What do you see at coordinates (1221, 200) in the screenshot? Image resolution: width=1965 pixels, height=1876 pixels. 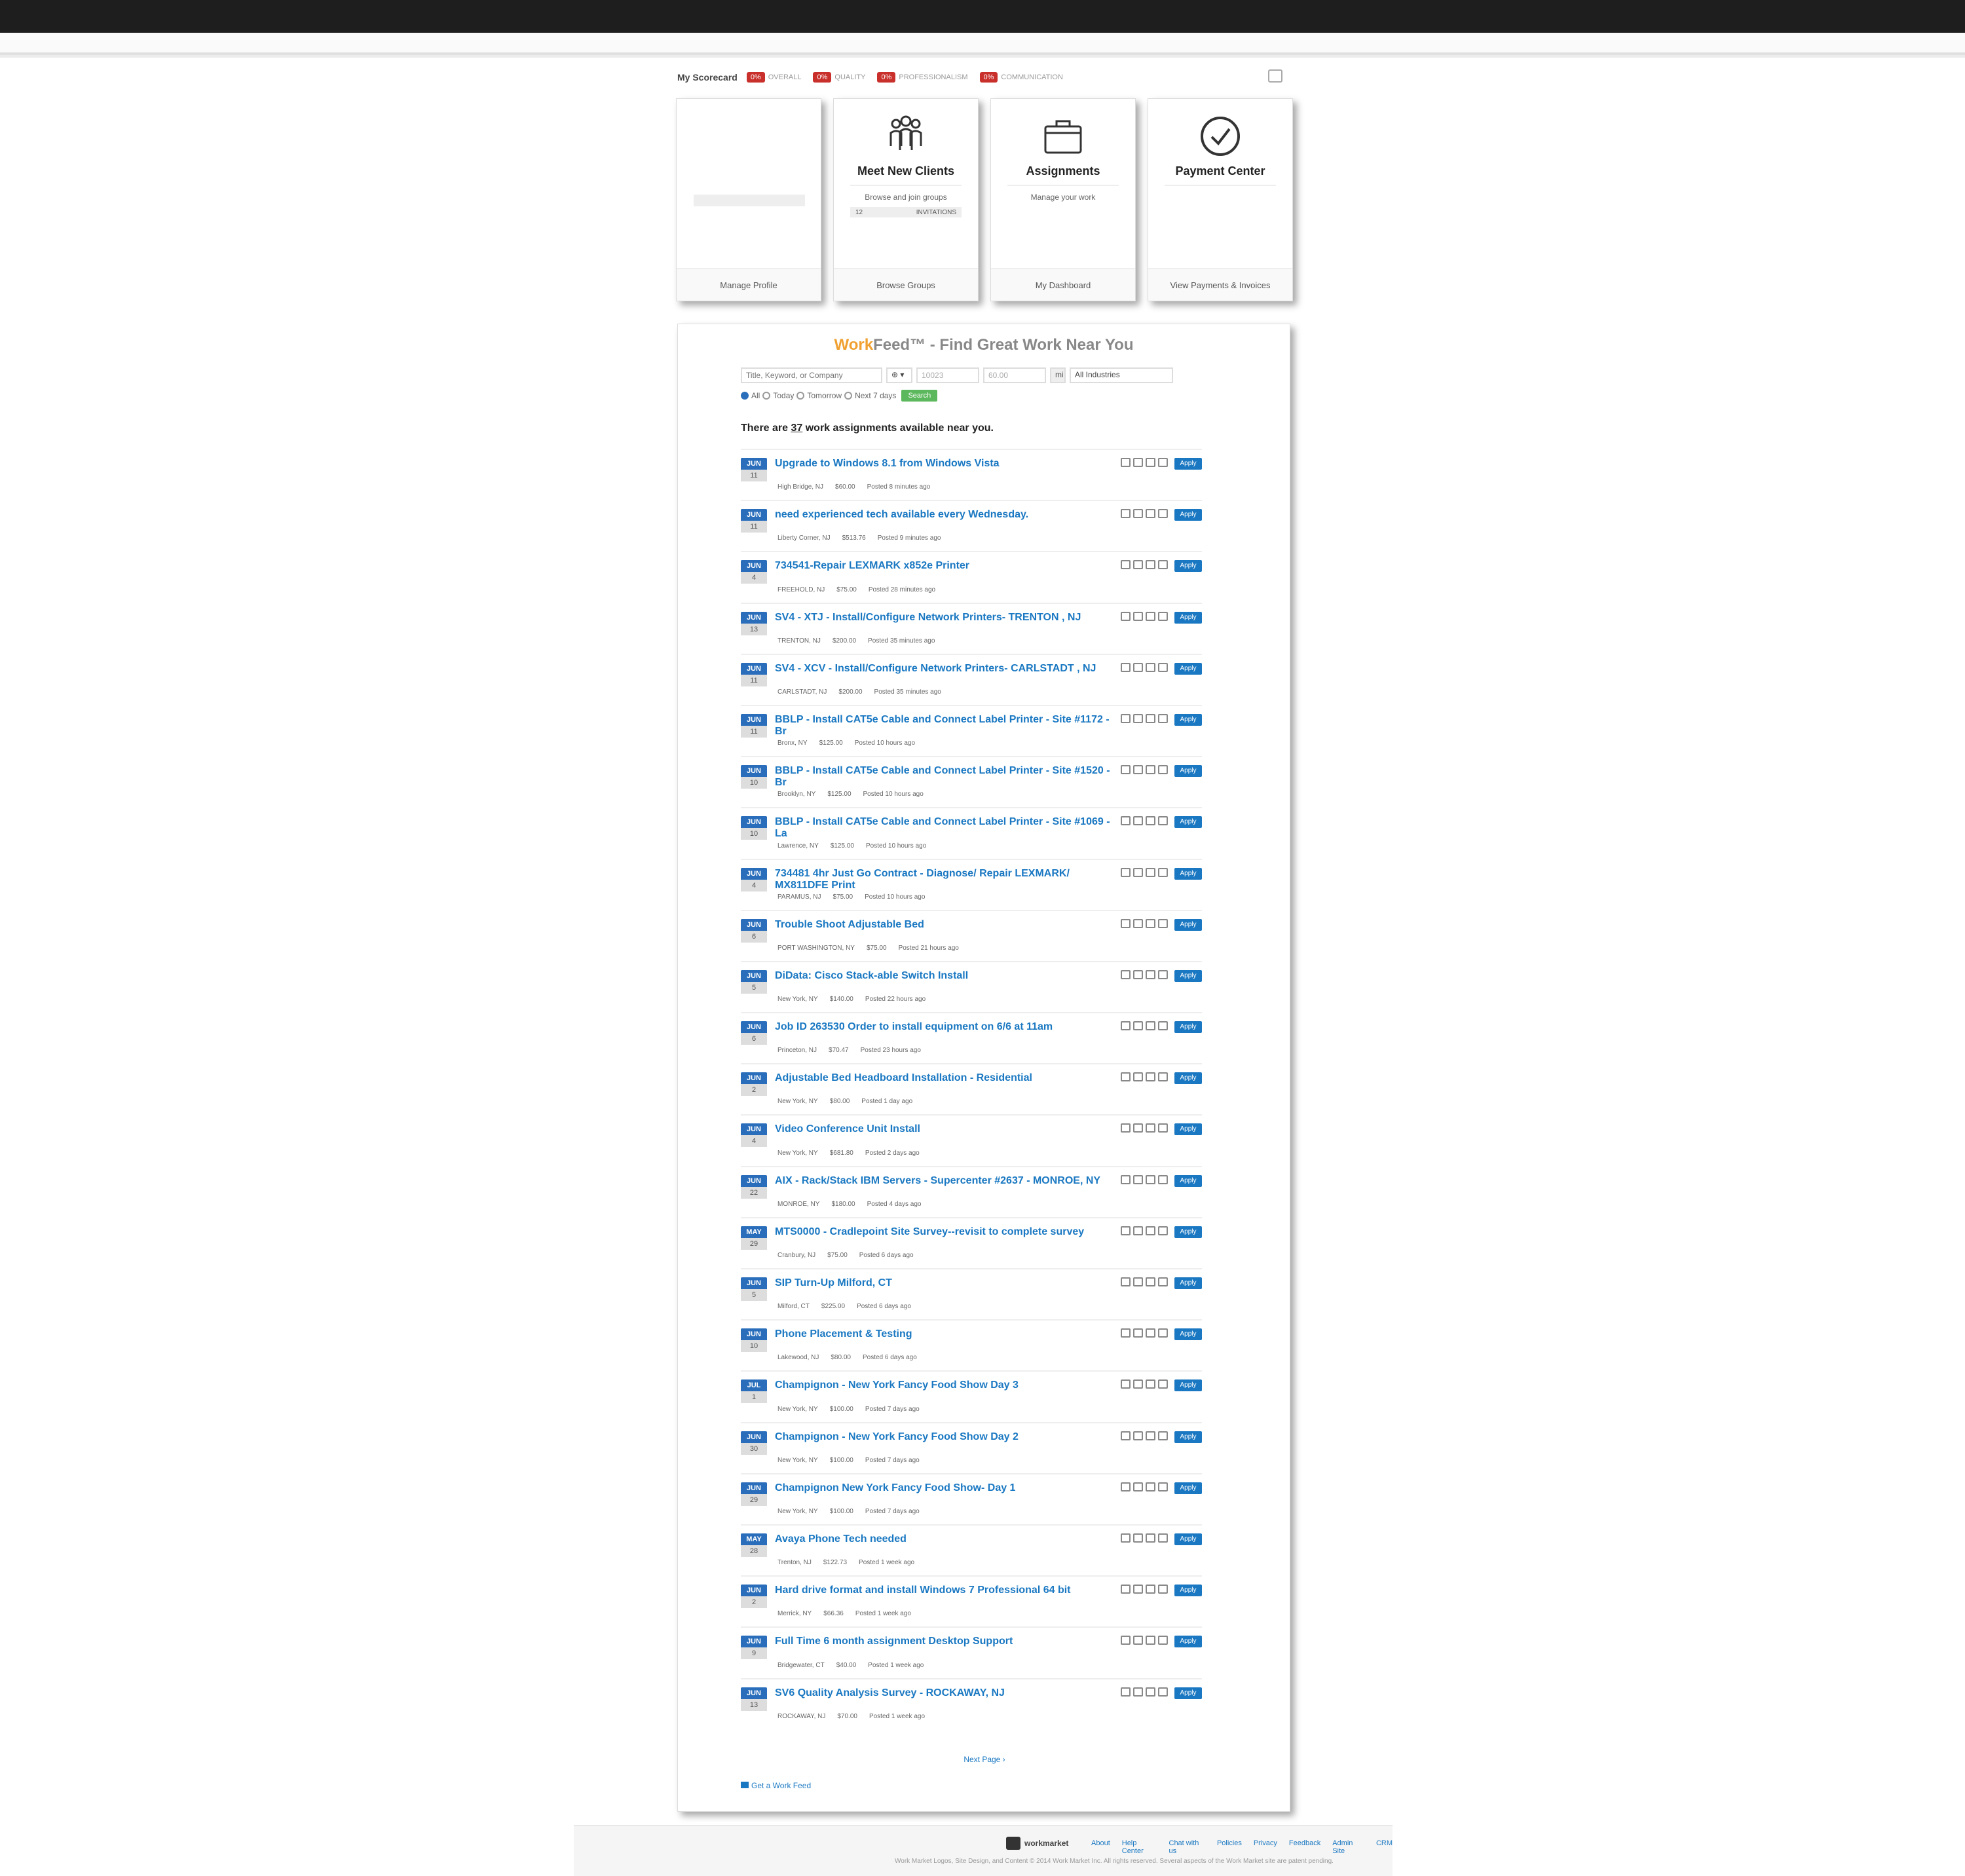 I see `payment-center-card: Payment Center View Payments & Invoices` at bounding box center [1221, 200].